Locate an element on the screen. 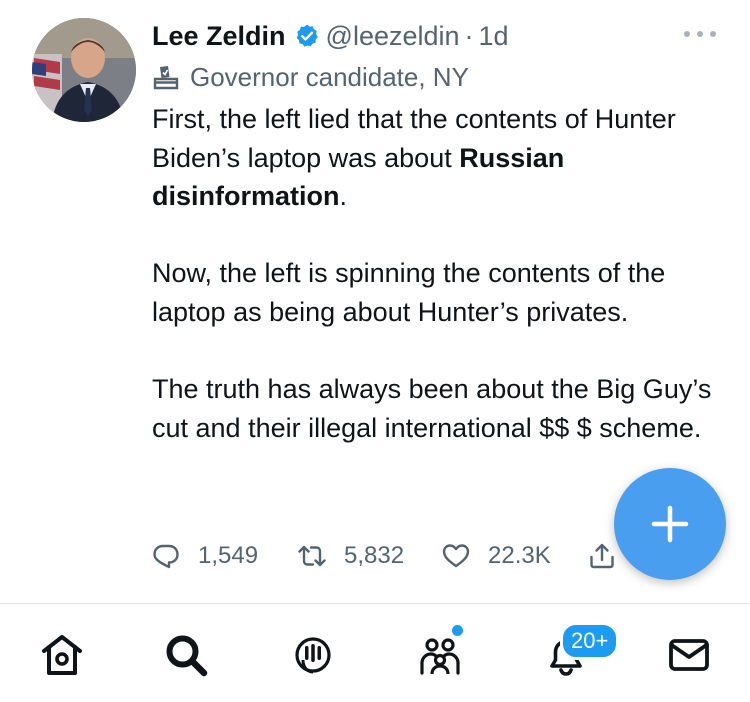  heart-icon is located at coordinates (456, 556).